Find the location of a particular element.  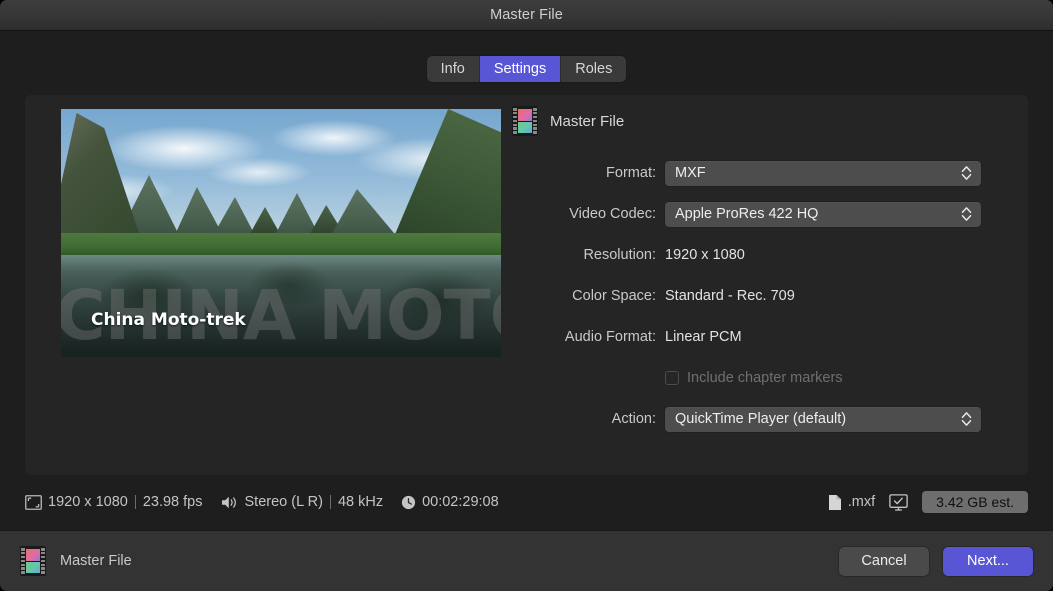

estimated-size-badge: 3.42 GB est. is located at coordinates (975, 502).